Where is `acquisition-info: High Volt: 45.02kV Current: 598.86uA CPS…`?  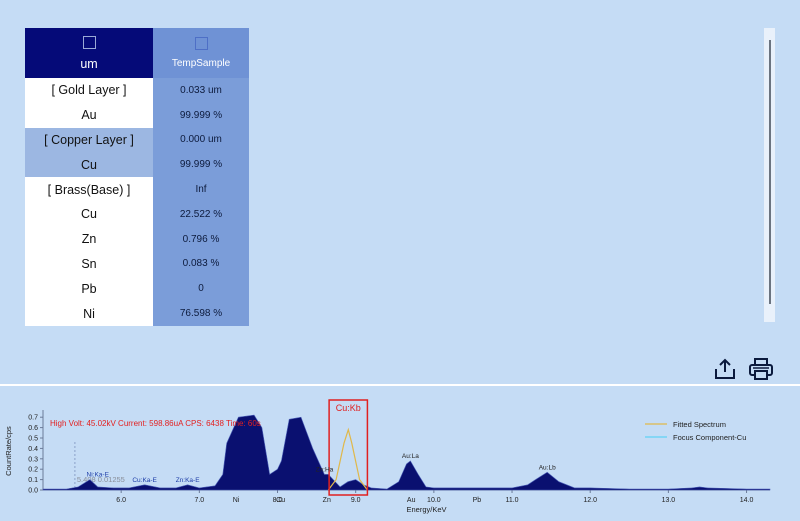
acquisition-info: High Volt: 45.02kV Current: 598.86uA CPS… is located at coordinates (155, 423).